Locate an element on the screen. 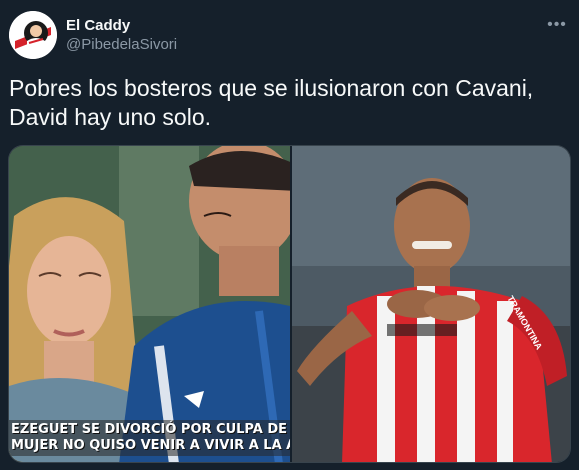 The height and width of the screenshot is (470, 579). display-name: El Caddy is located at coordinates (121, 25).